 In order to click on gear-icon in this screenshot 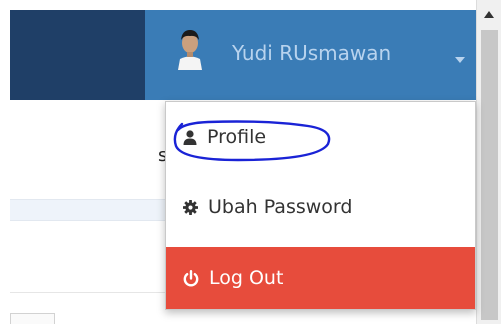, I will do `click(190, 207)`.